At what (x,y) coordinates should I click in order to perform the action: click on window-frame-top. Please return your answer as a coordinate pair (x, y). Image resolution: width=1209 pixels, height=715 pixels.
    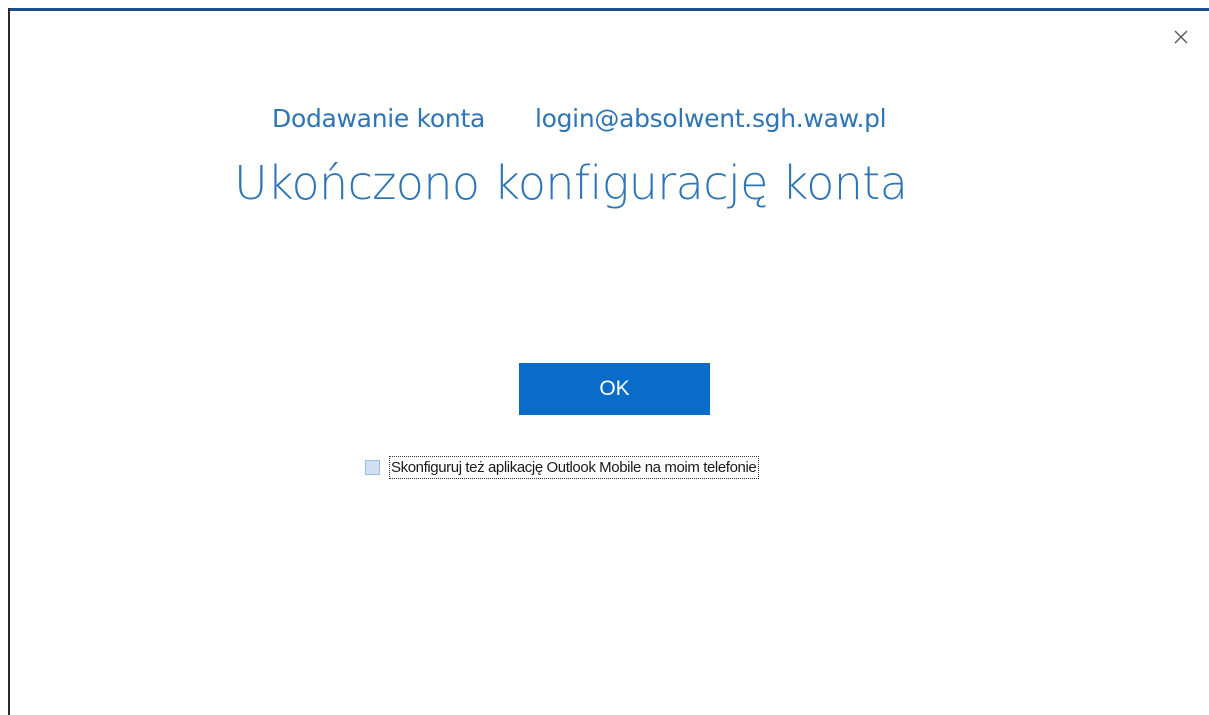
    Looking at the image, I should click on (608, 9).